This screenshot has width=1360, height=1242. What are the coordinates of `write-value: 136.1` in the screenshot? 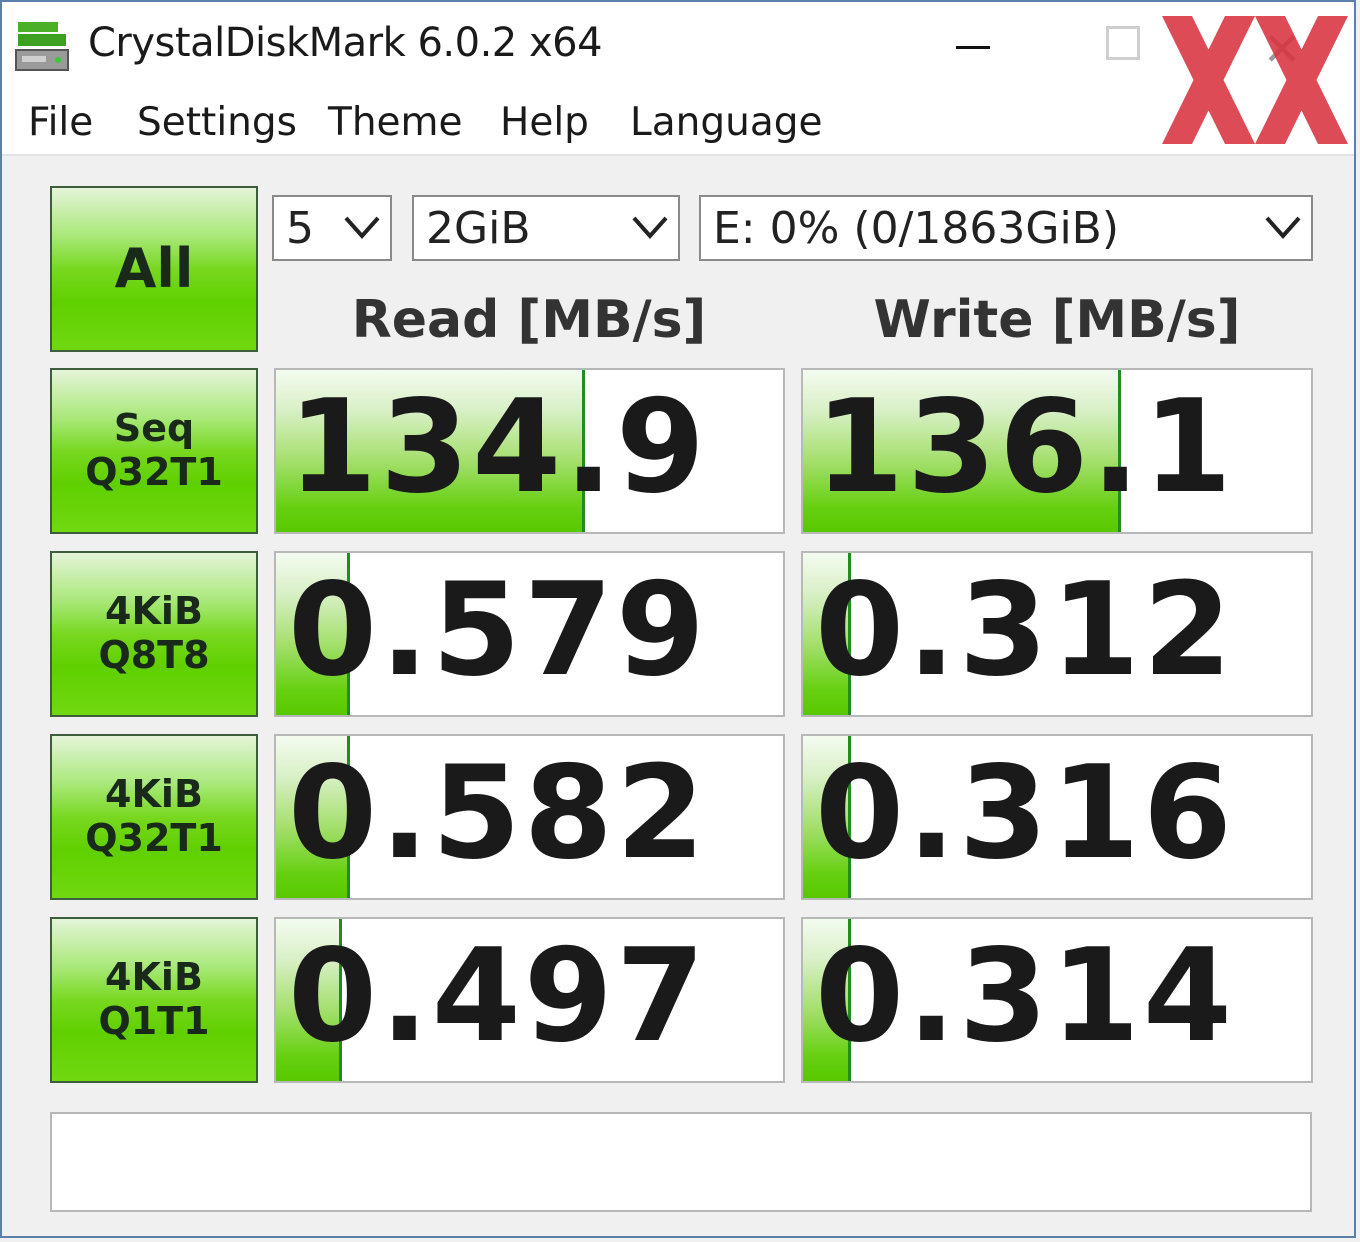 It's located at (1025, 447).